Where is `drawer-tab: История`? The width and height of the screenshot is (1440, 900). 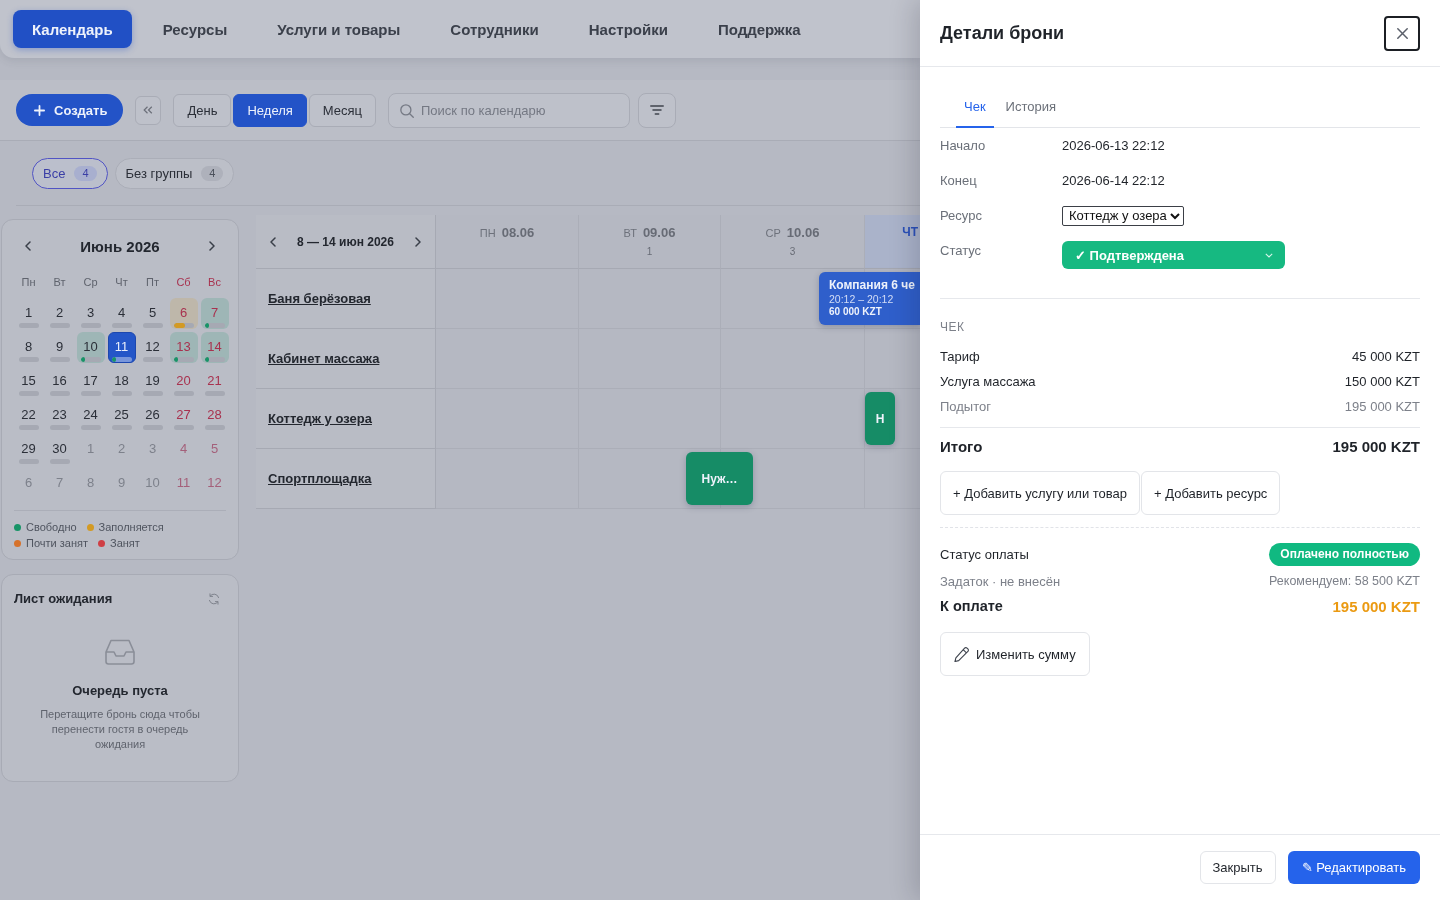
drawer-tab: История is located at coordinates (1030, 107).